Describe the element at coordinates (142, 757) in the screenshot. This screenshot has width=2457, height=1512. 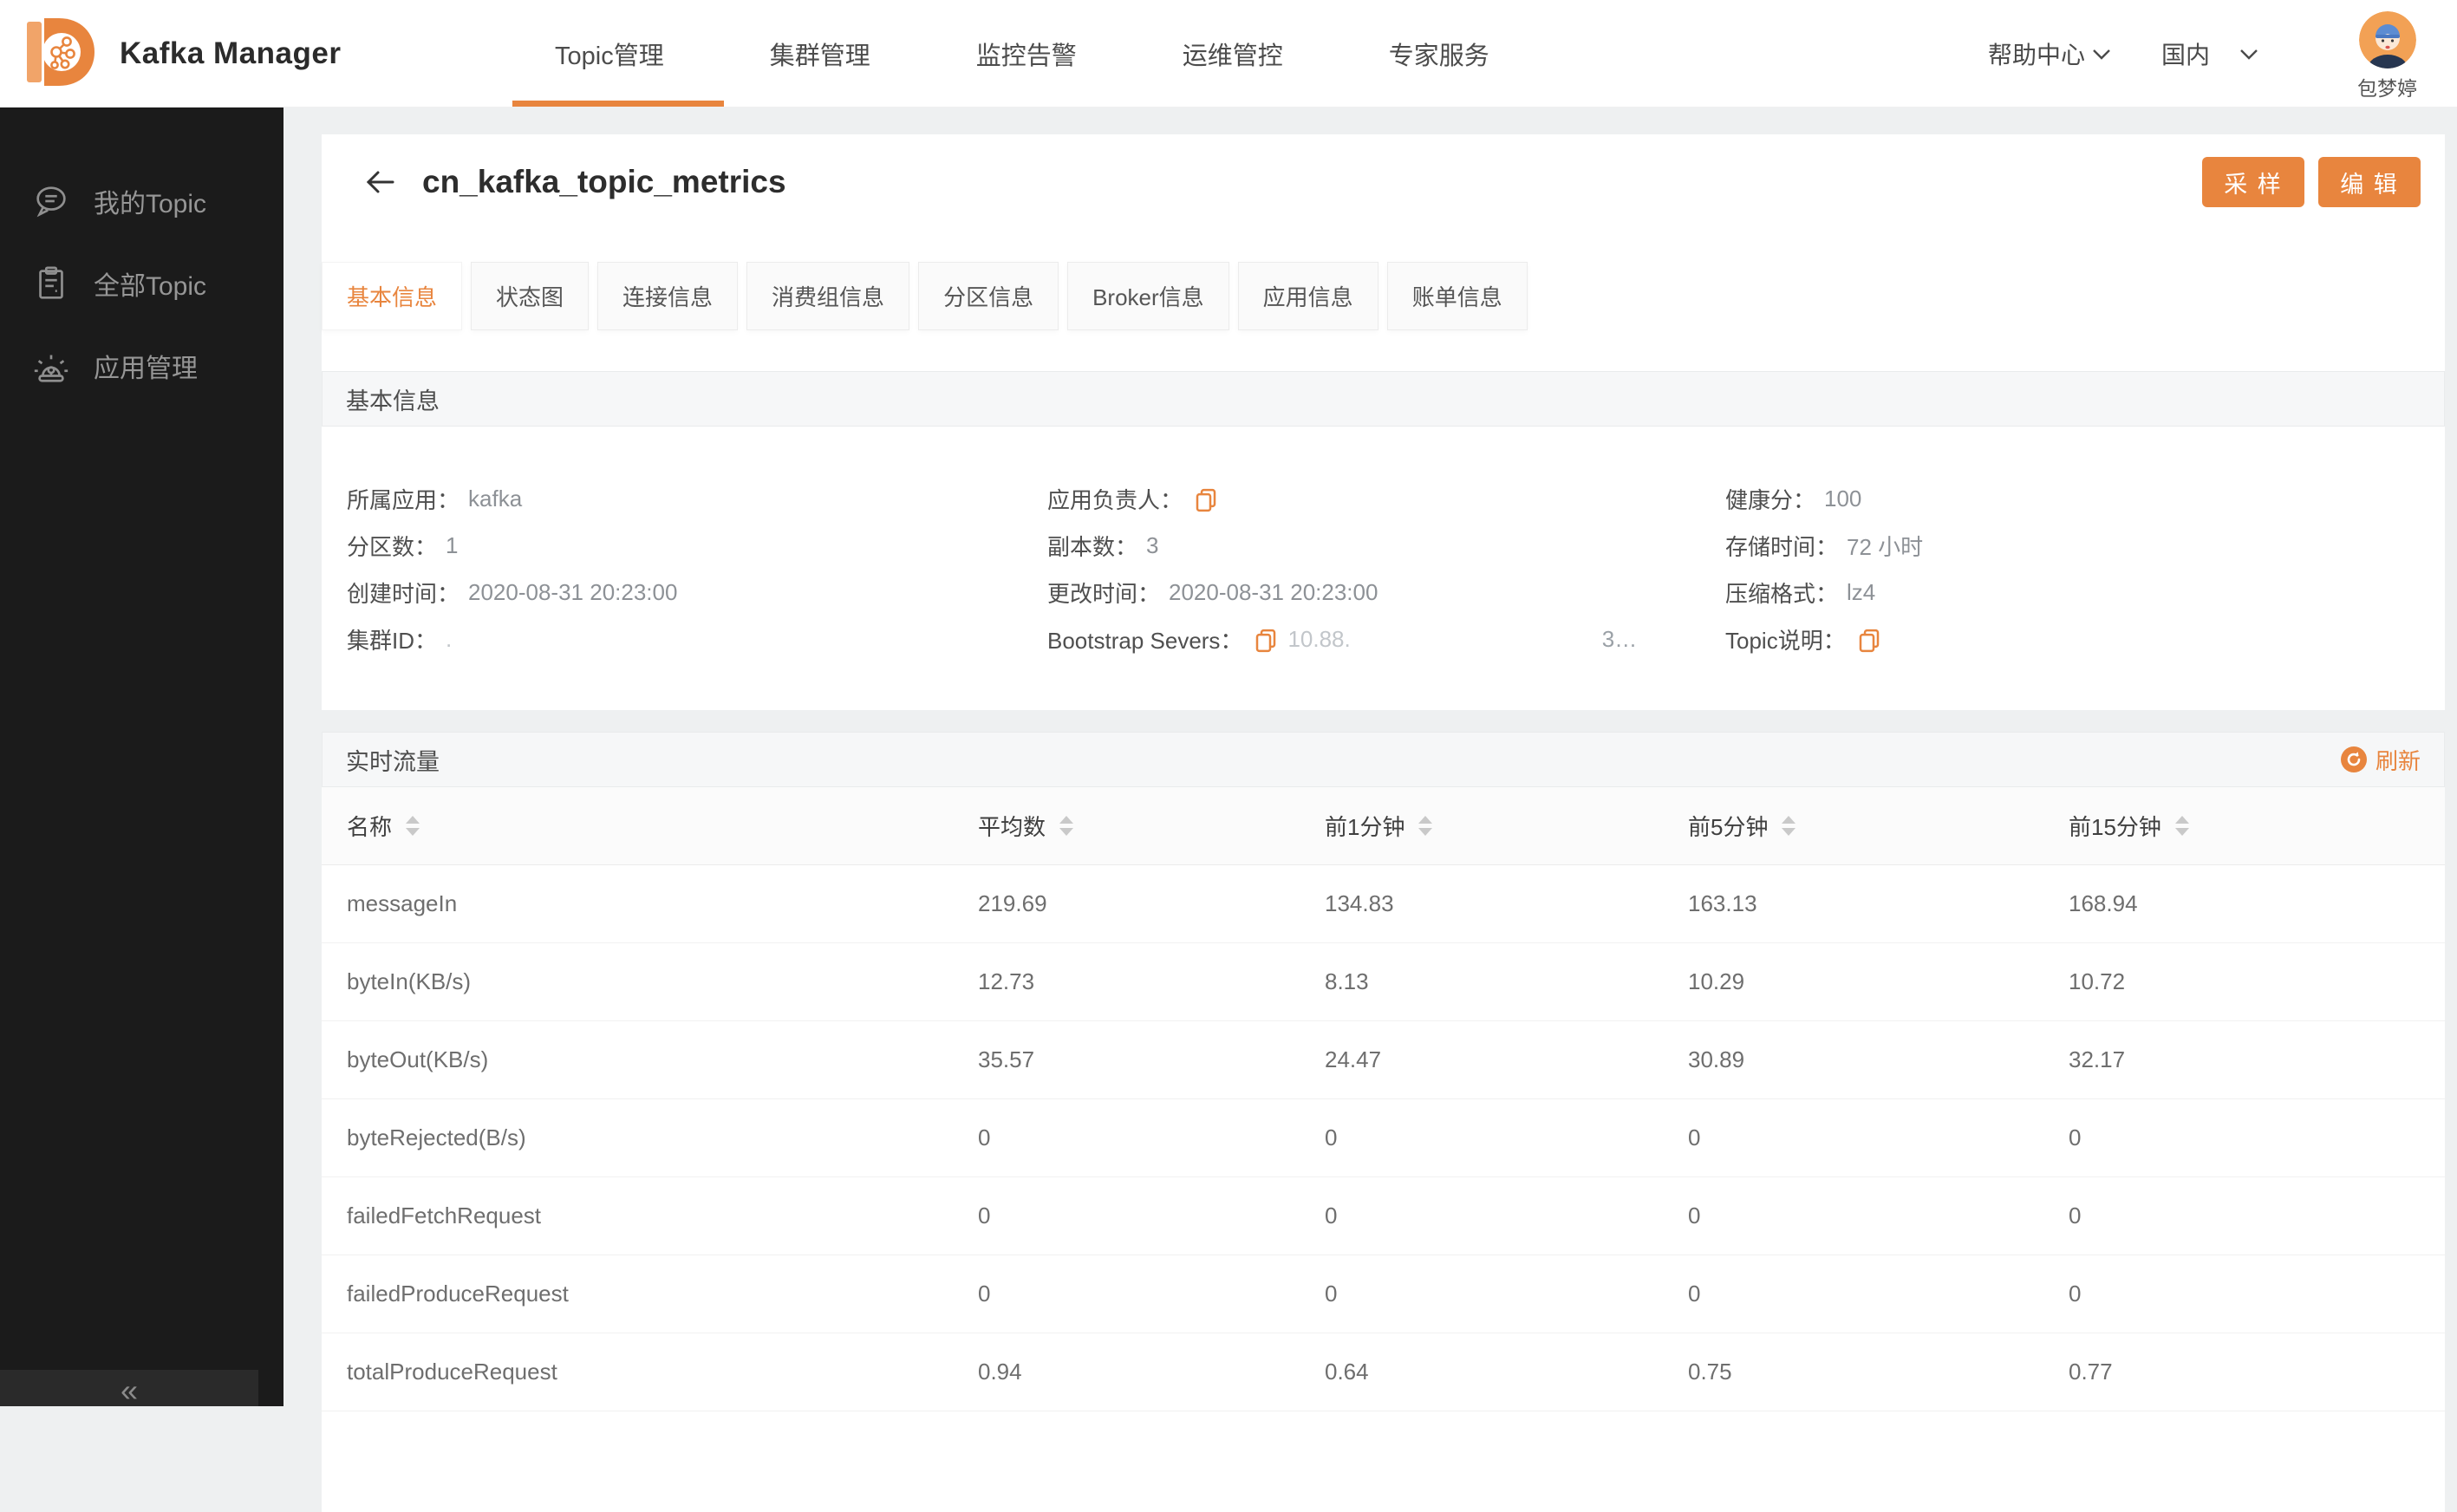
I see `sidebar: 我的Topic 全部Topic 应用管理 «` at that location.